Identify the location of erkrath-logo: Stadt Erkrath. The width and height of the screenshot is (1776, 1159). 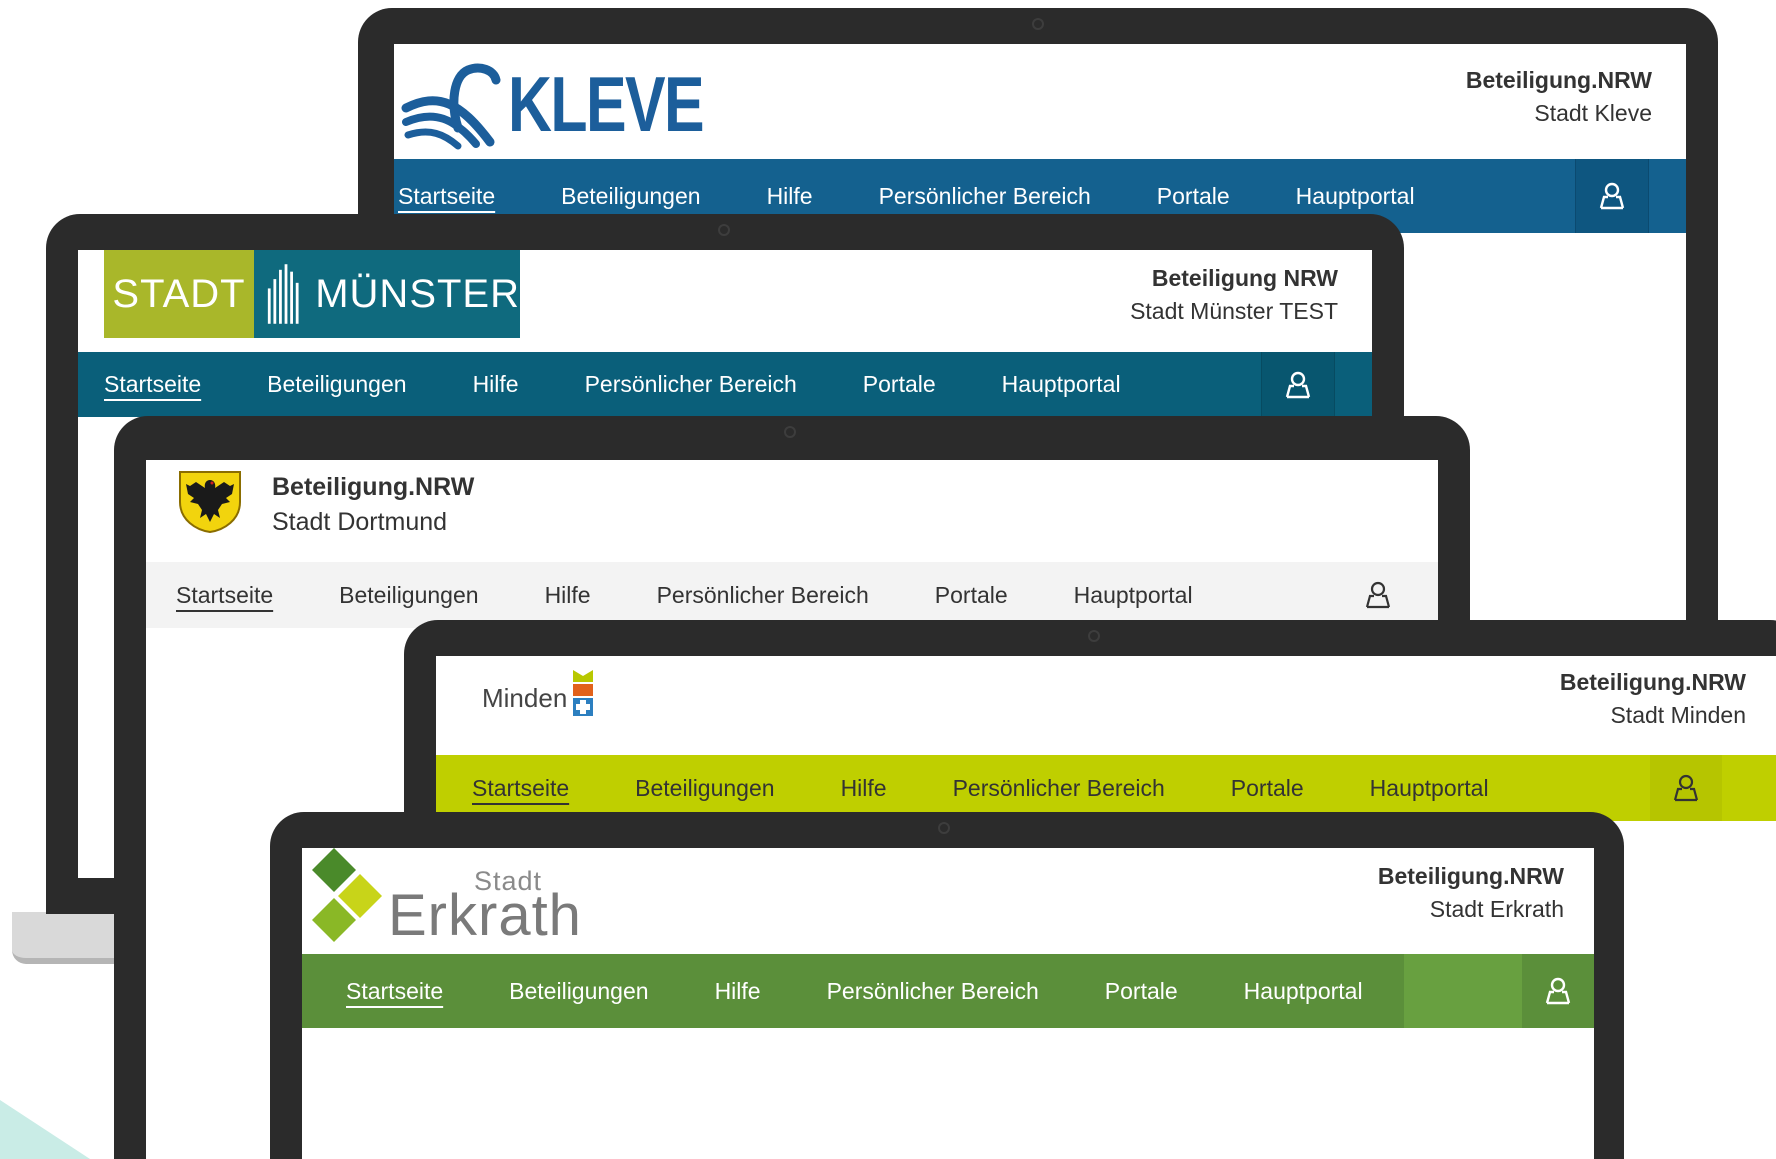
(462, 898).